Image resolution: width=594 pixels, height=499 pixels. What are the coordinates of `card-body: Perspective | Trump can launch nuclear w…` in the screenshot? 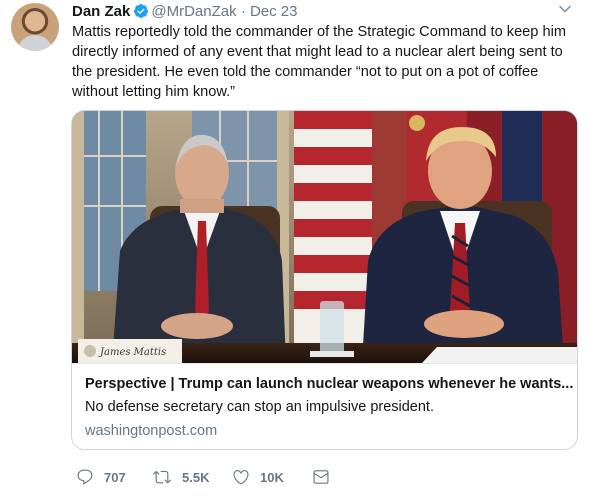 It's located at (324, 406).